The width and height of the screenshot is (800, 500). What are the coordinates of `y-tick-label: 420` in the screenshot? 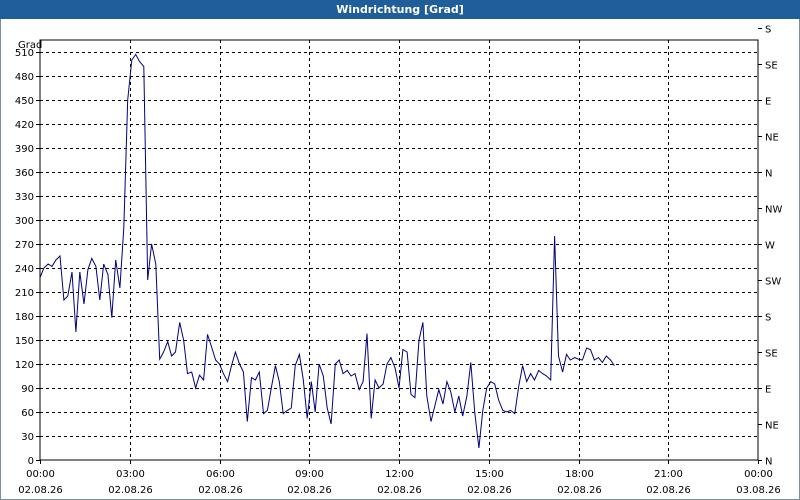 It's located at (24, 125).